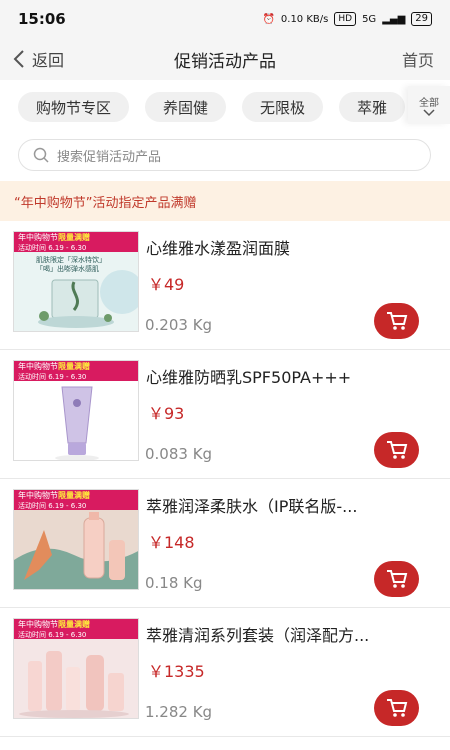  I want to click on product-weight: 0.083 Kg, so click(179, 454).